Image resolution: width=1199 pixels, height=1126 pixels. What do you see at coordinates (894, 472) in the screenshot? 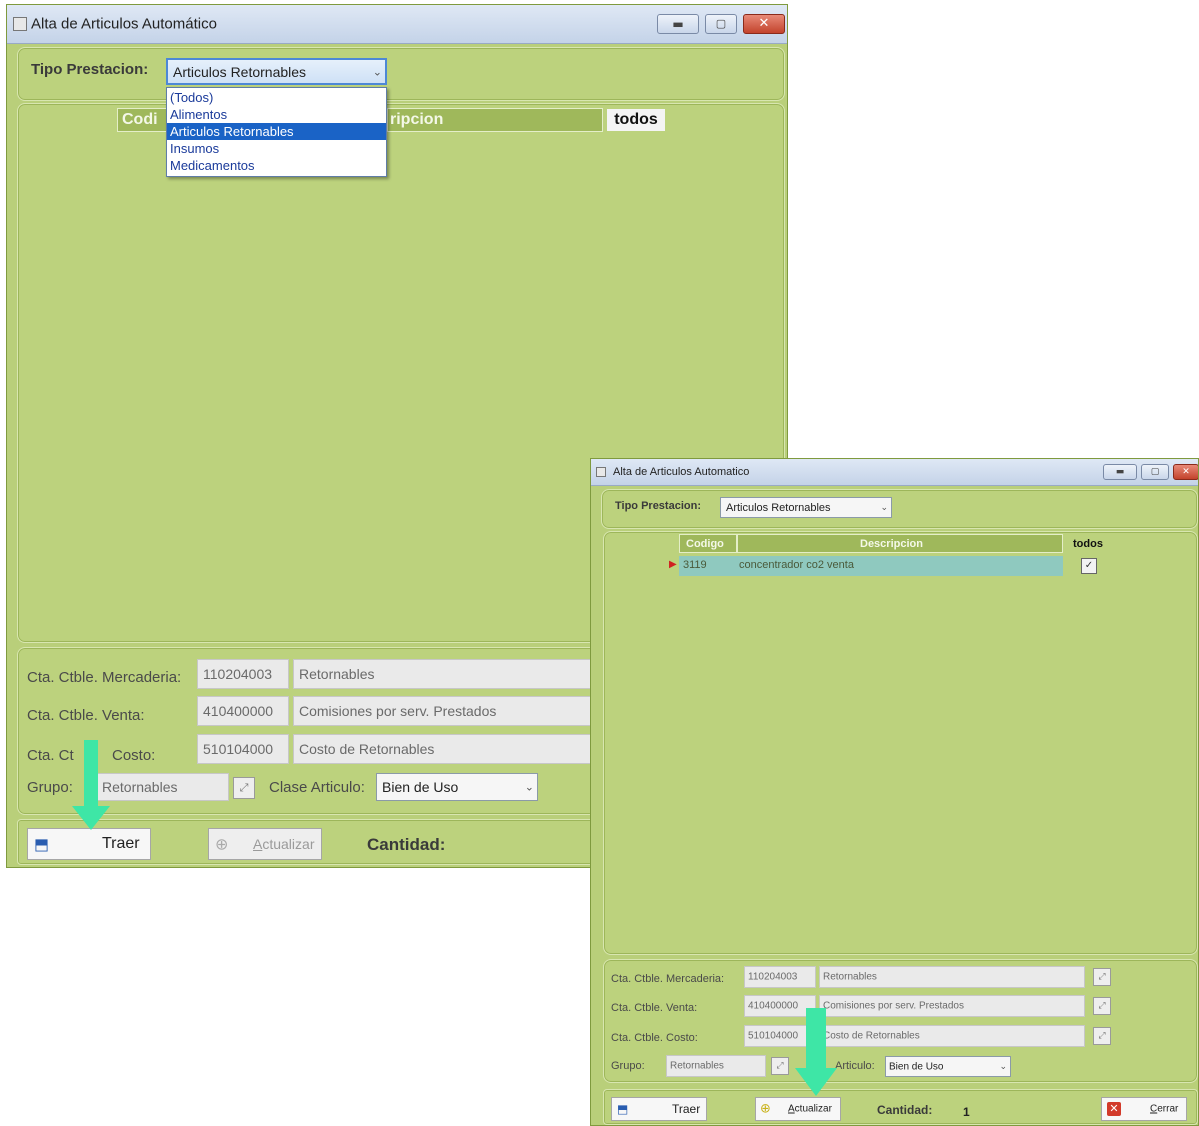
I see `second-titlebar: Alta de Articulos Automatico ▬ ▢ ✕` at bounding box center [894, 472].